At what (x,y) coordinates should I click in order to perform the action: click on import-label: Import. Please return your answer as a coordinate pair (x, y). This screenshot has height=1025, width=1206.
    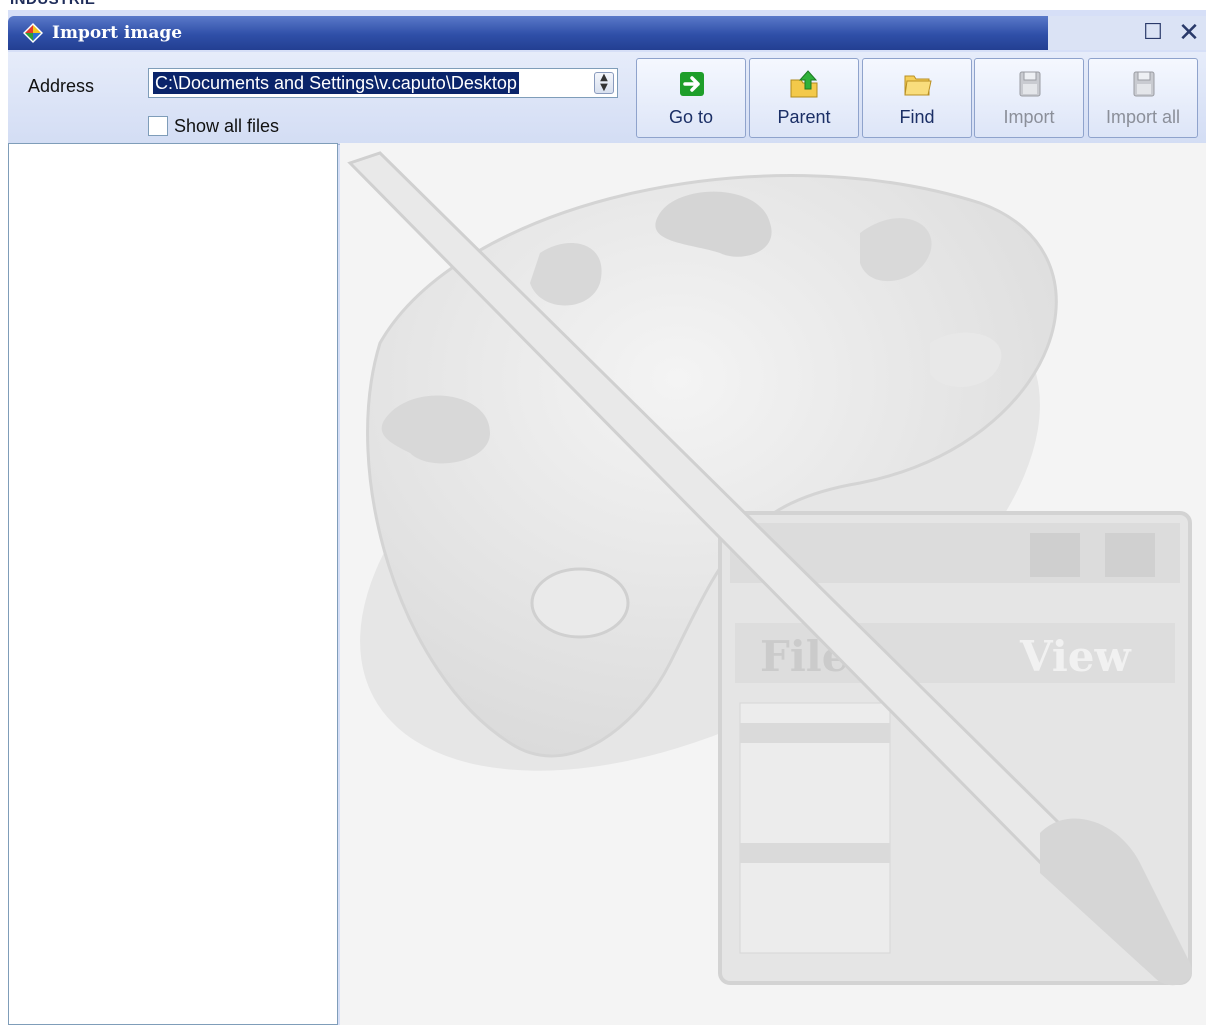
    Looking at the image, I should click on (1029, 117).